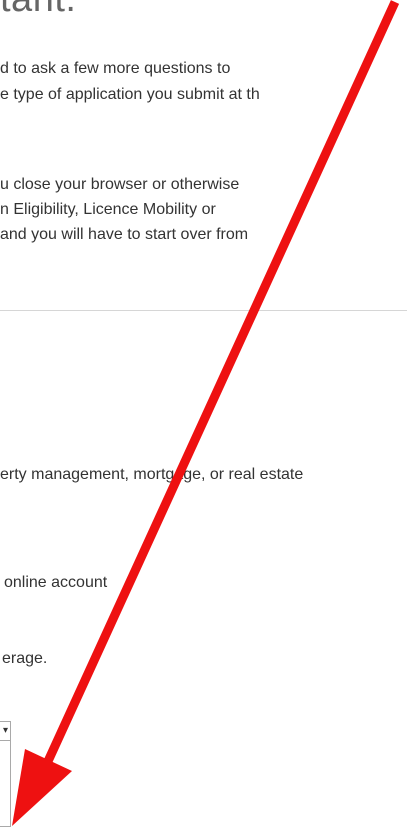 Image resolution: width=407 pixels, height=828 pixels. I want to click on dropdown-select: ▾, so click(5, 731).